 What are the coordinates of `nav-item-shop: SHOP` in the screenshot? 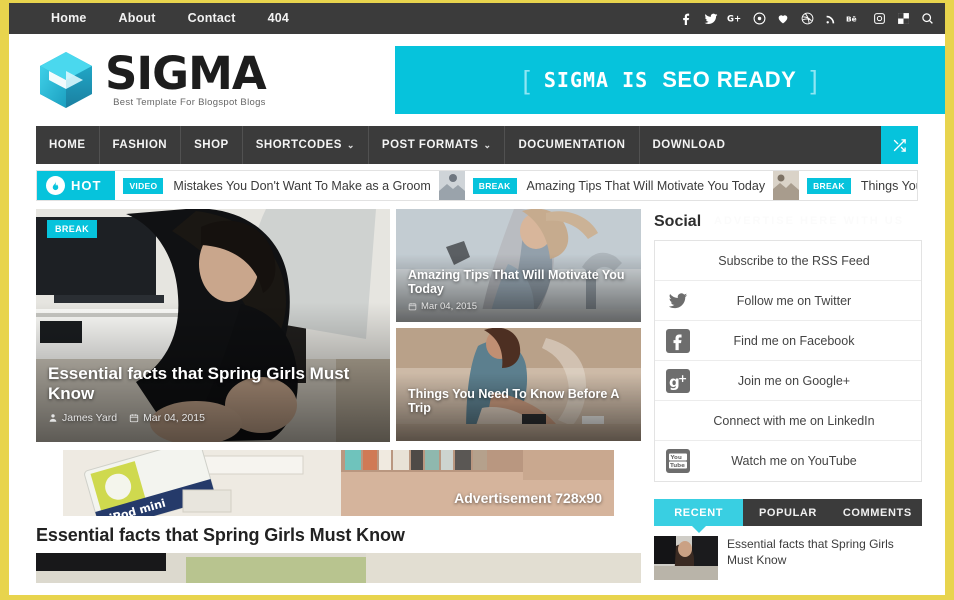 It's located at (212, 145).